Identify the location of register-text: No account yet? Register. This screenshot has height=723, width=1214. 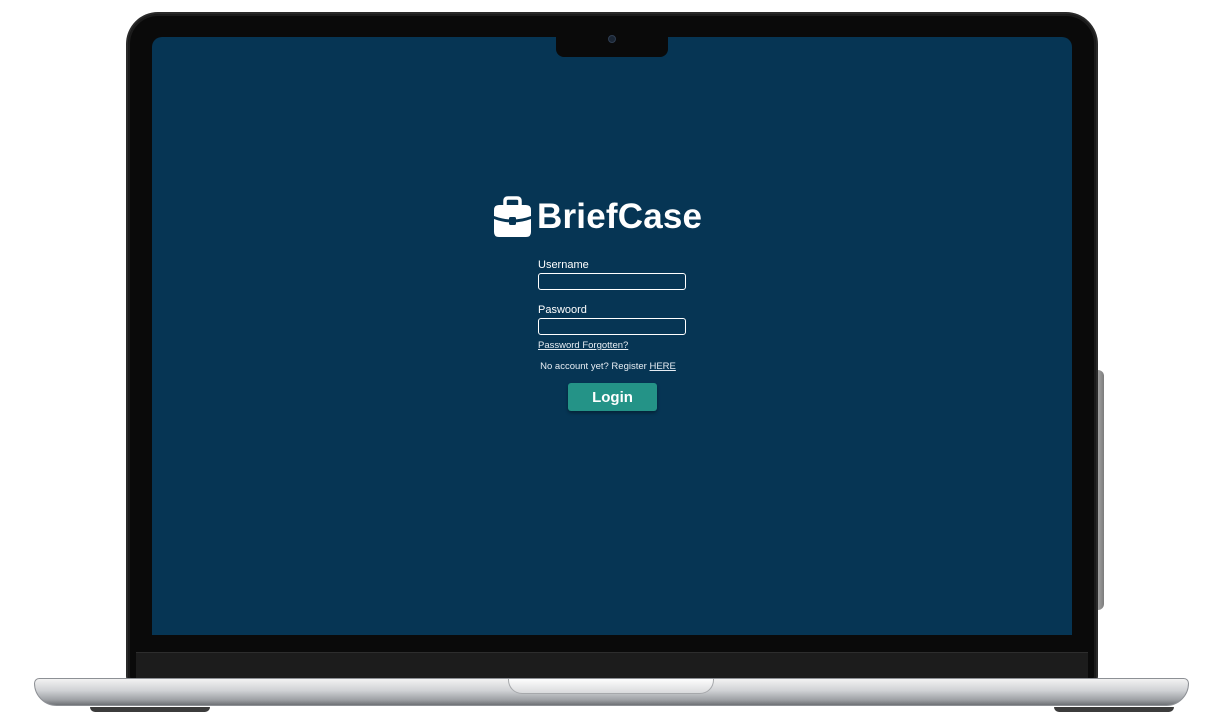
(593, 366).